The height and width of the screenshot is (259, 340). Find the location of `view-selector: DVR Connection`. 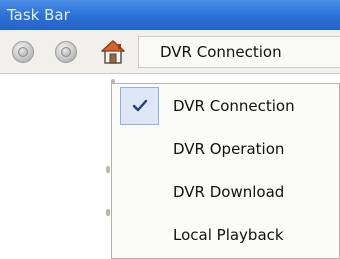

view-selector: DVR Connection is located at coordinates (239, 52).